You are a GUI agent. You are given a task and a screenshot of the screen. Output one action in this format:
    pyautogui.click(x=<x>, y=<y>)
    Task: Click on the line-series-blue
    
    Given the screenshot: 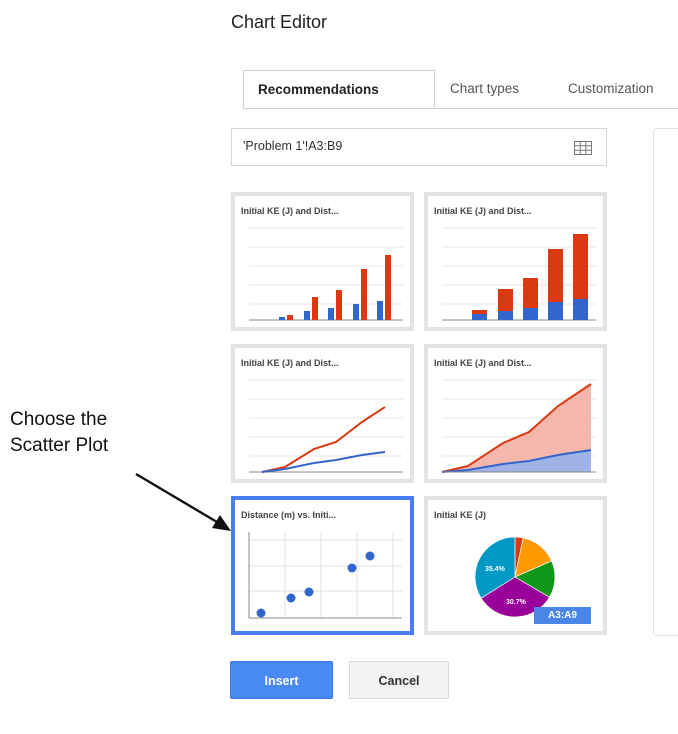 What is the action you would take?
    pyautogui.click(x=323, y=462)
    